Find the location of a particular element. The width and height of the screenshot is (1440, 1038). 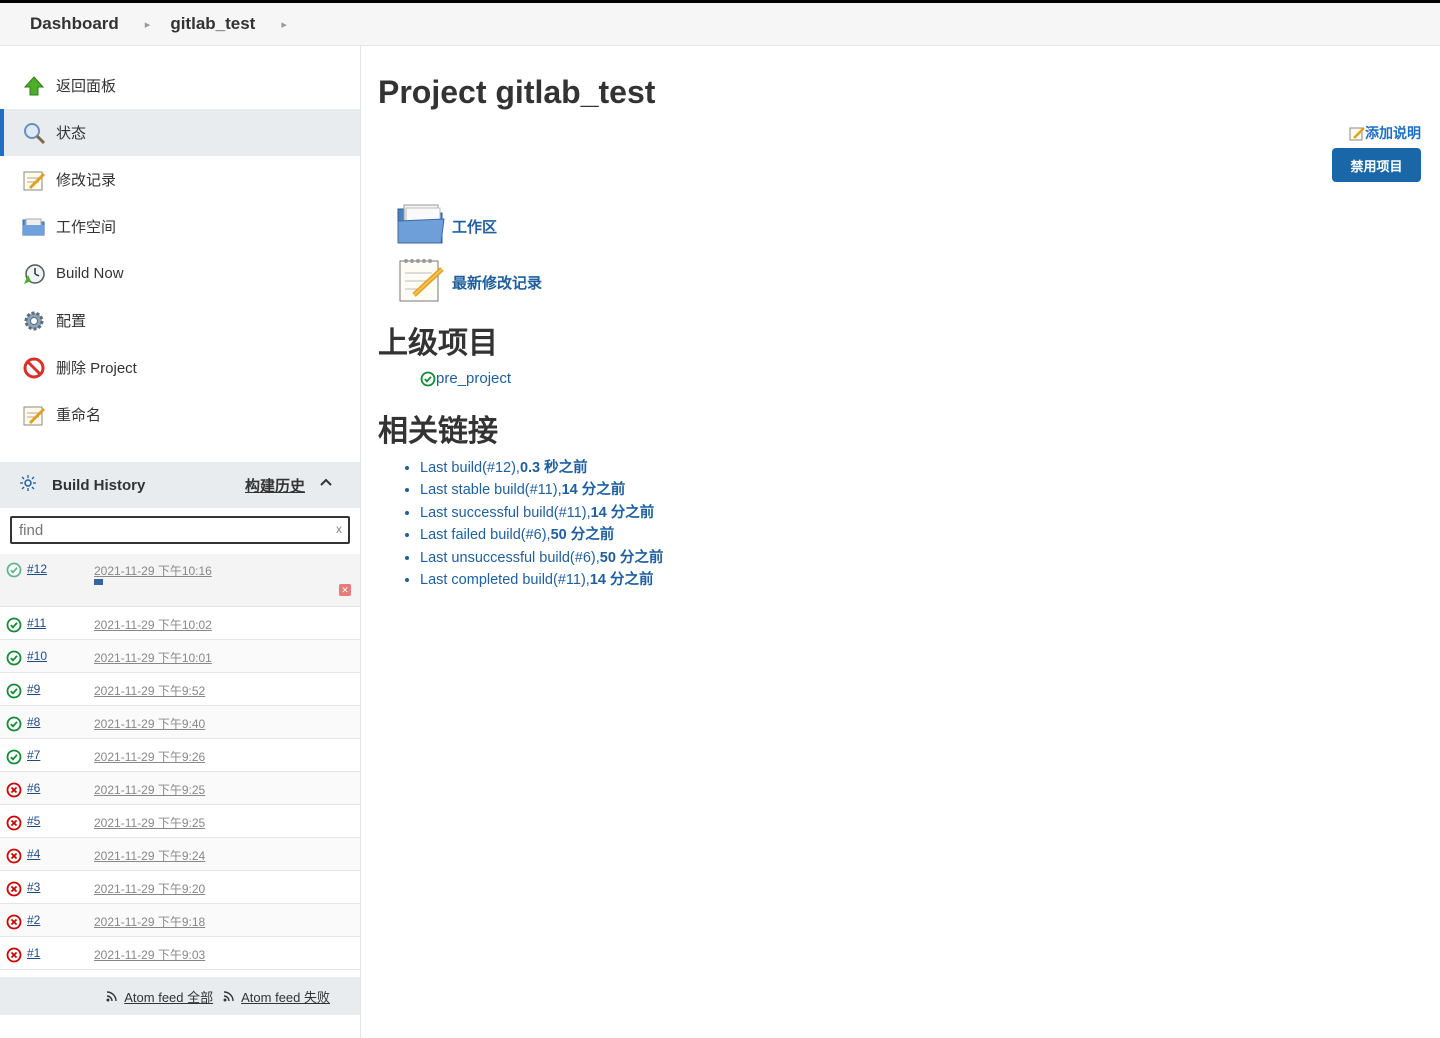

build-trend-link: 构建历史 is located at coordinates (275, 485).